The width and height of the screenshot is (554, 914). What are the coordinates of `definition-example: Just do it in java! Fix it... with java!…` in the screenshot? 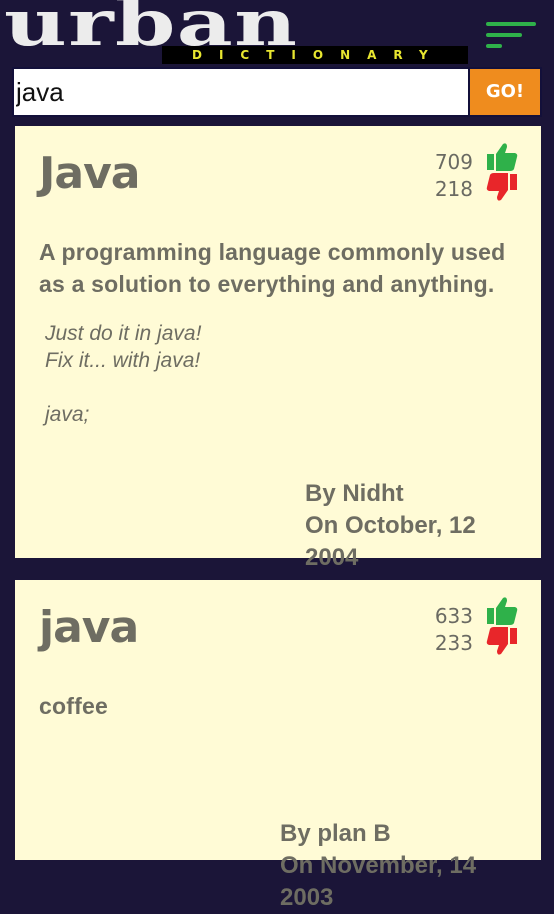 It's located at (123, 374).